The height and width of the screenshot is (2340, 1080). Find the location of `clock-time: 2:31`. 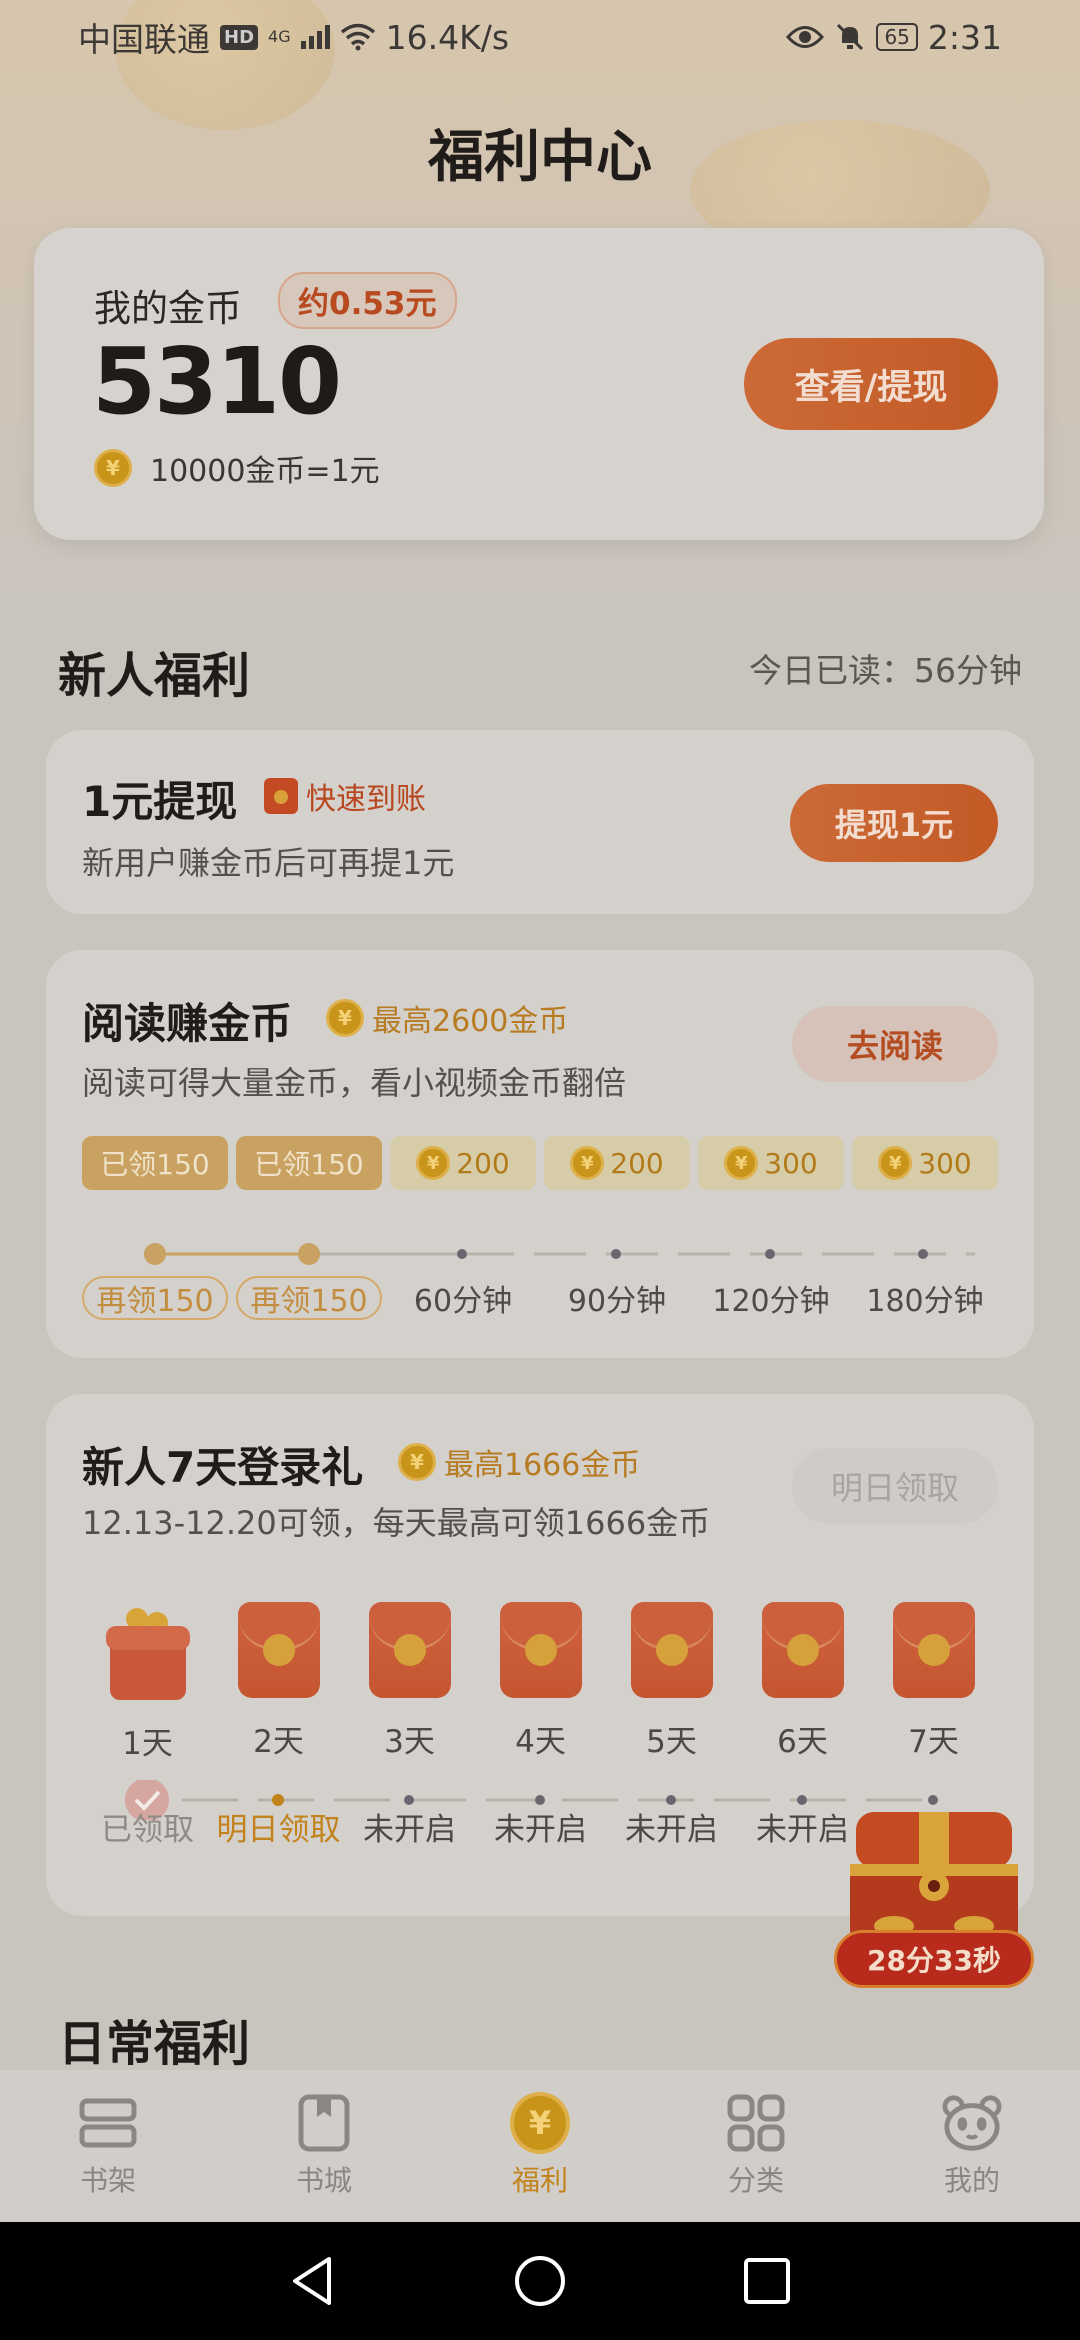

clock-time: 2:31 is located at coordinates (964, 37).